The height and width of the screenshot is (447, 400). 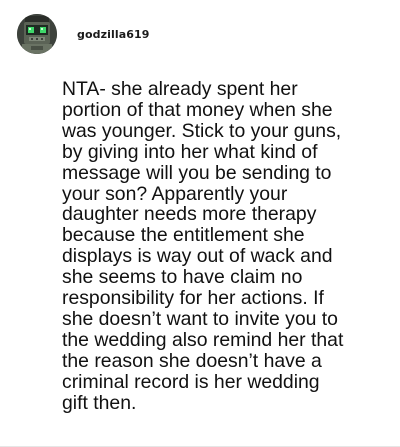 I want to click on comment-text-line: responsibility for her actions. If, so click(x=193, y=298).